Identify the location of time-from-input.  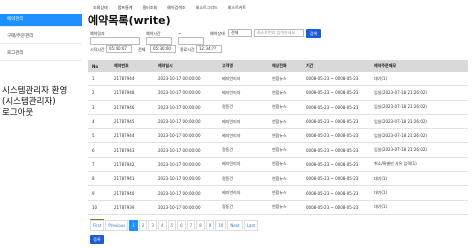
(159, 41).